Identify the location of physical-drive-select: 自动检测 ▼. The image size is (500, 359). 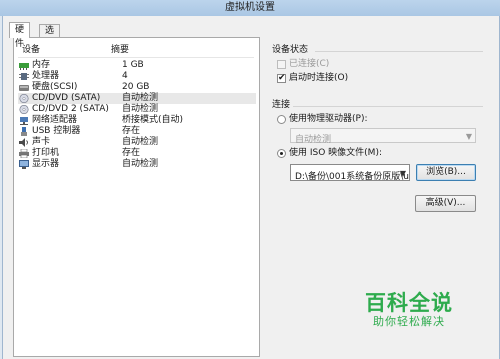
(383, 136).